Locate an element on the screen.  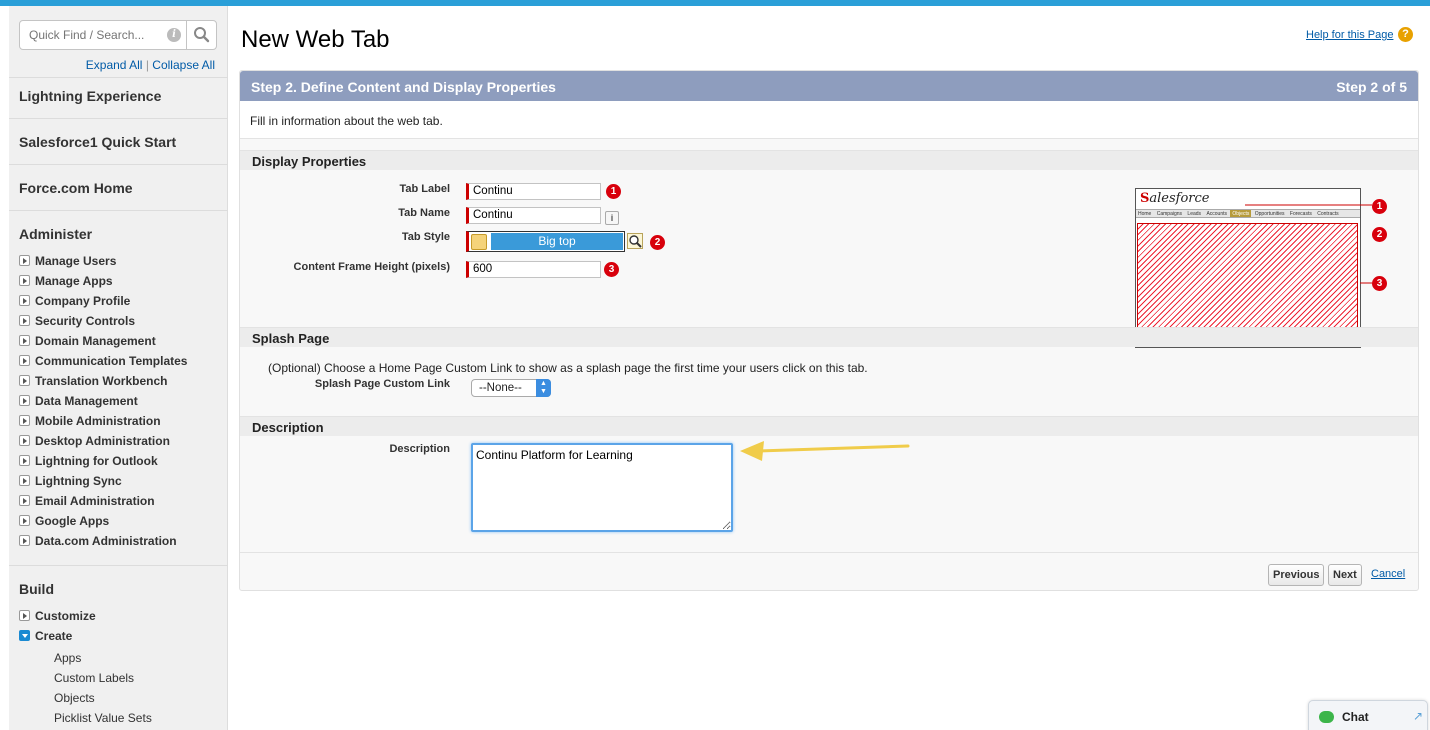
sidebar-item-communication-templates: Communication Templates is located at coordinates (103, 361).